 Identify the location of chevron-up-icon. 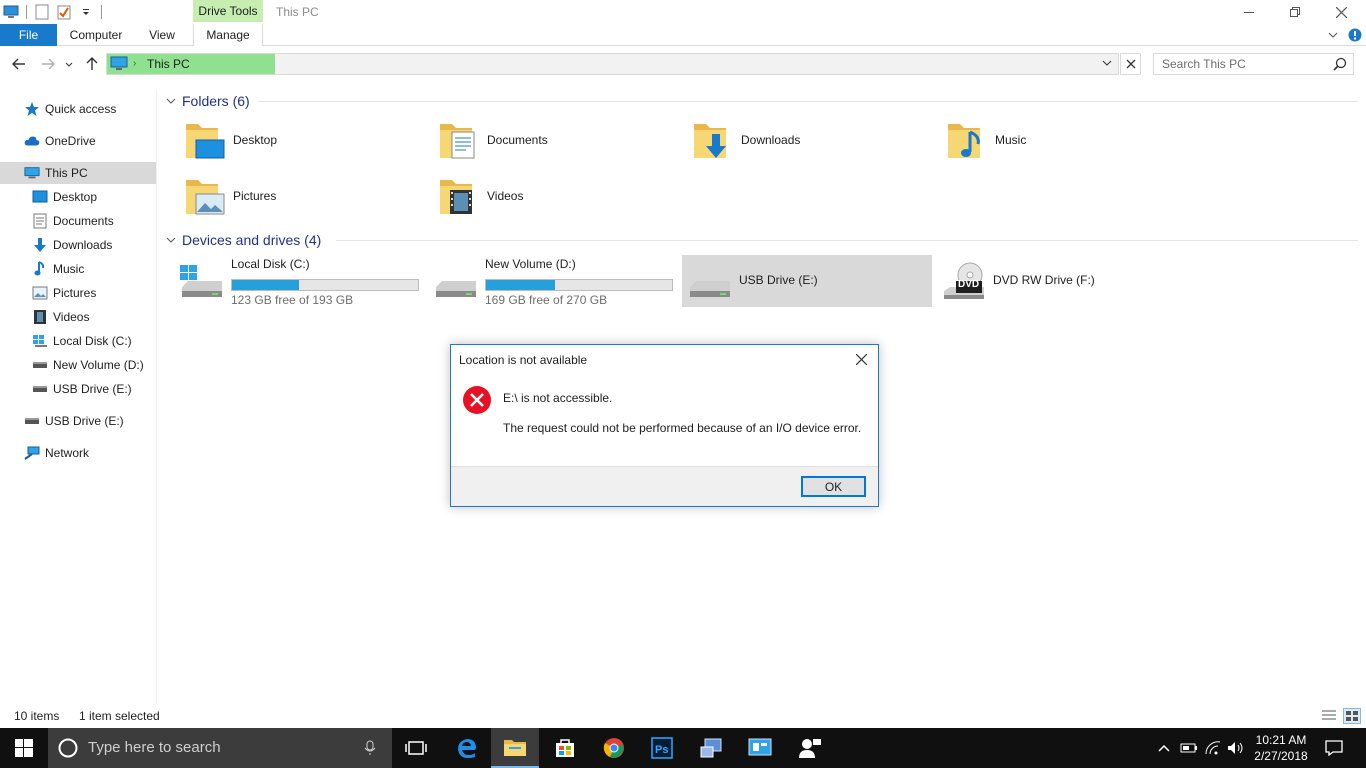
(1164, 748).